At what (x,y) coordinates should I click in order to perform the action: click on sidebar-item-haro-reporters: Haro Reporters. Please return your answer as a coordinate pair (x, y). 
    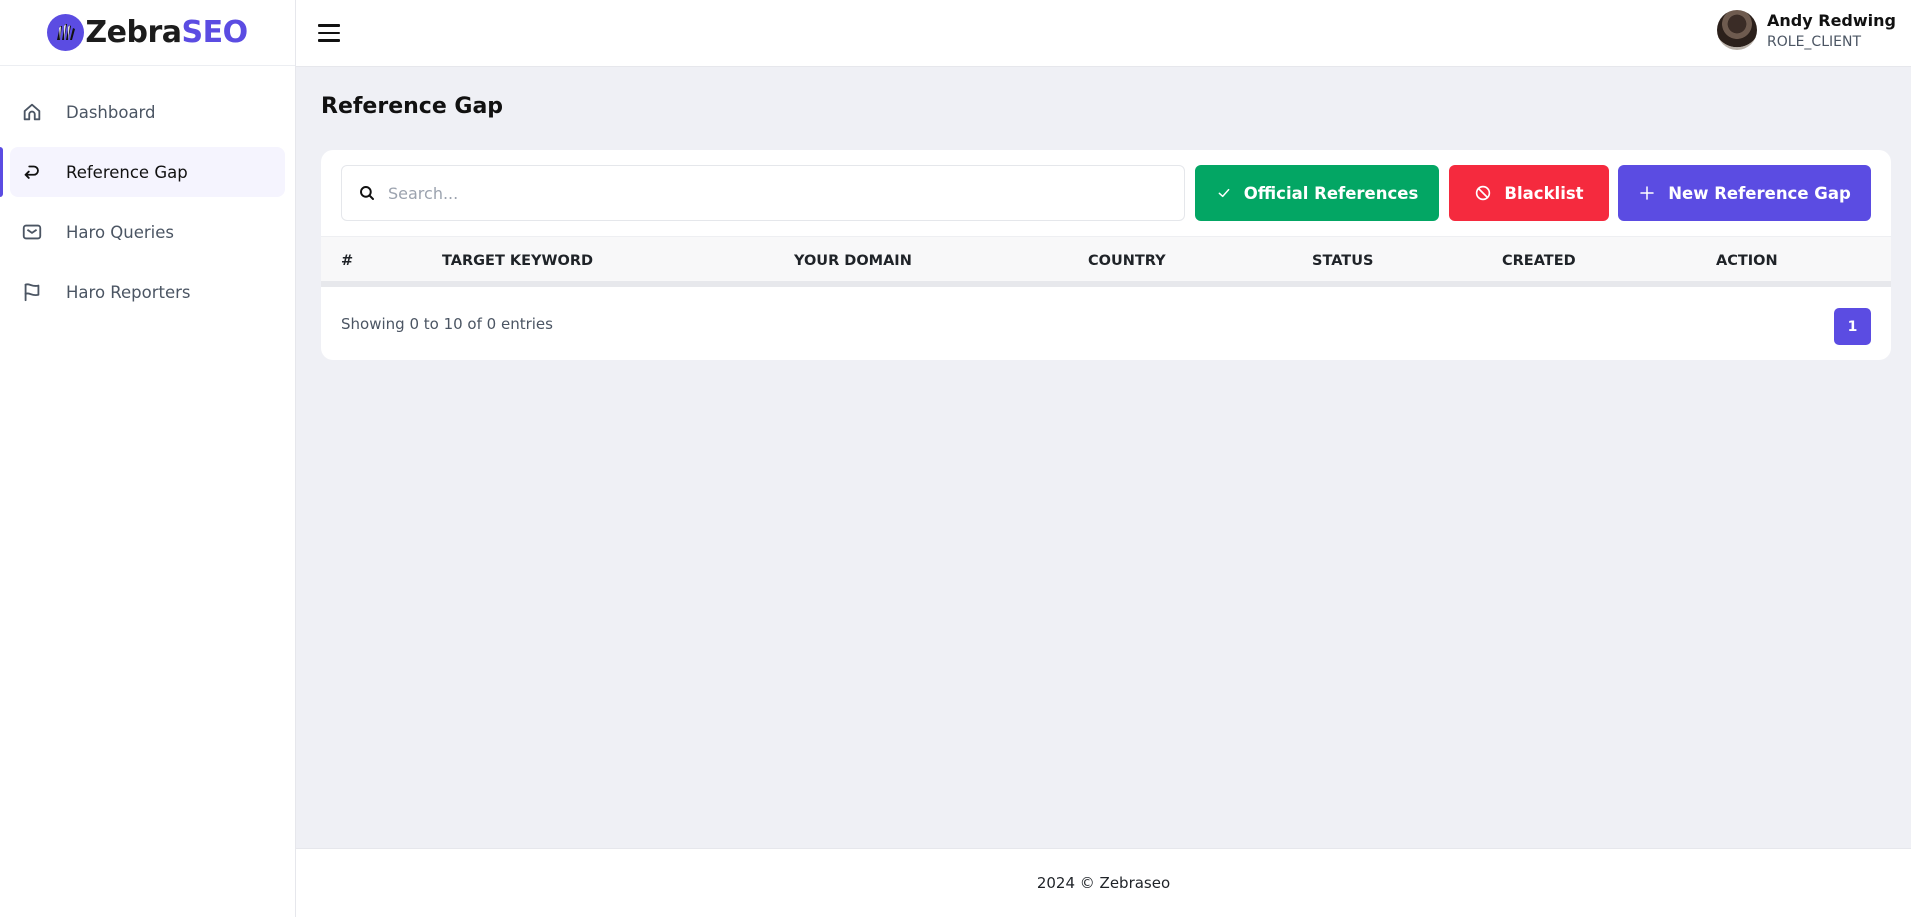
    Looking at the image, I should click on (147, 292).